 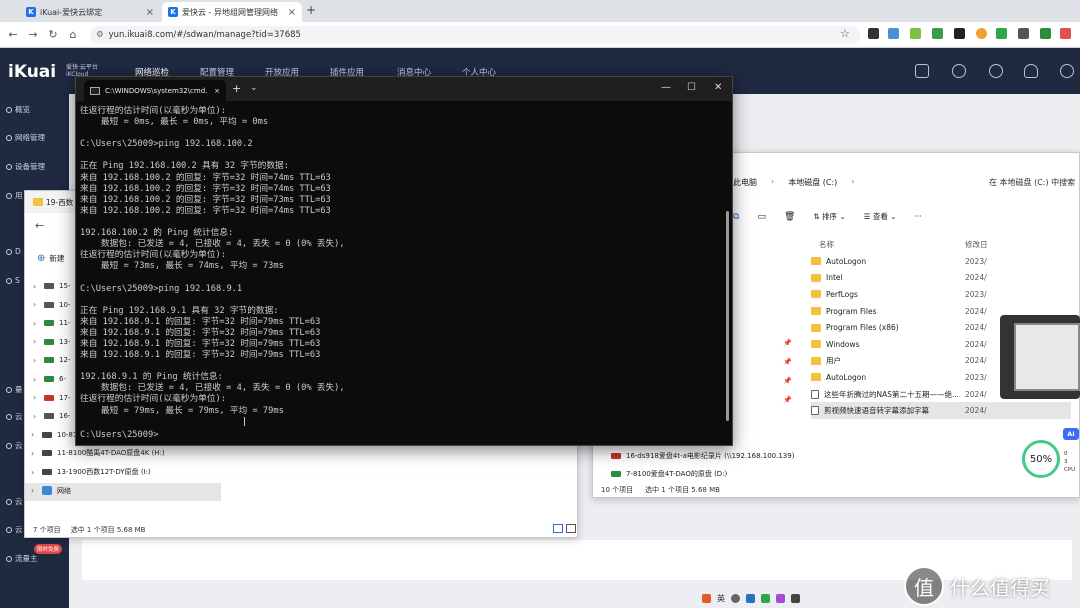 What do you see at coordinates (51, 491) in the screenshot?
I see `tree-item: › 网络` at bounding box center [51, 491].